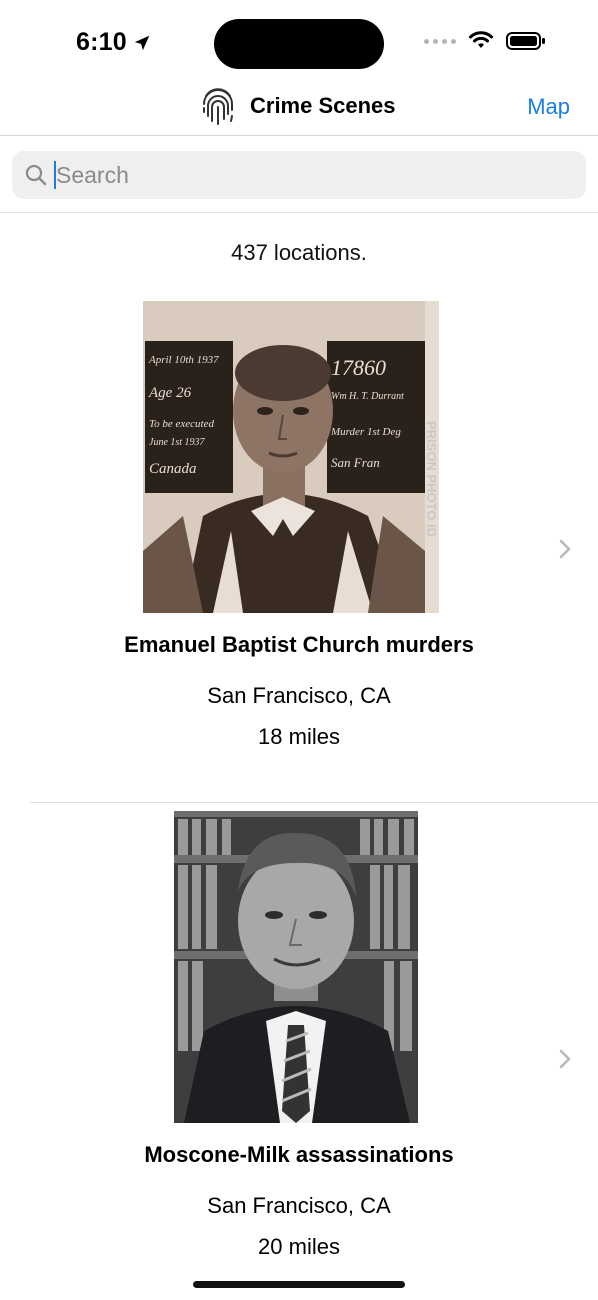  Describe the element at coordinates (299, 644) in the screenshot. I see `item-title: Emanuel Baptist Church murders` at that location.